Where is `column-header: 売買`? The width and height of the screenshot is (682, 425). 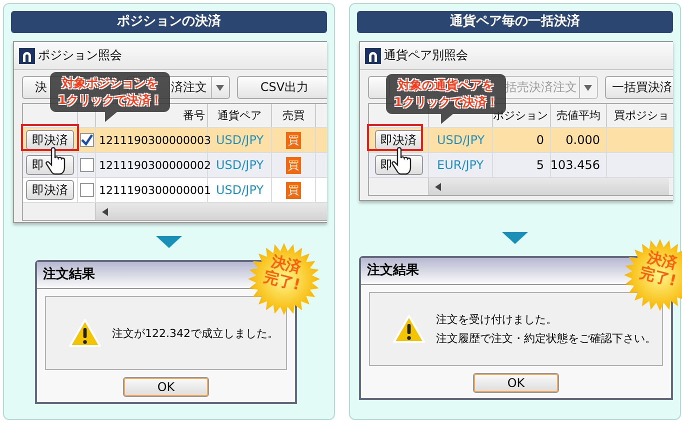 column-header: 売買 is located at coordinates (294, 115).